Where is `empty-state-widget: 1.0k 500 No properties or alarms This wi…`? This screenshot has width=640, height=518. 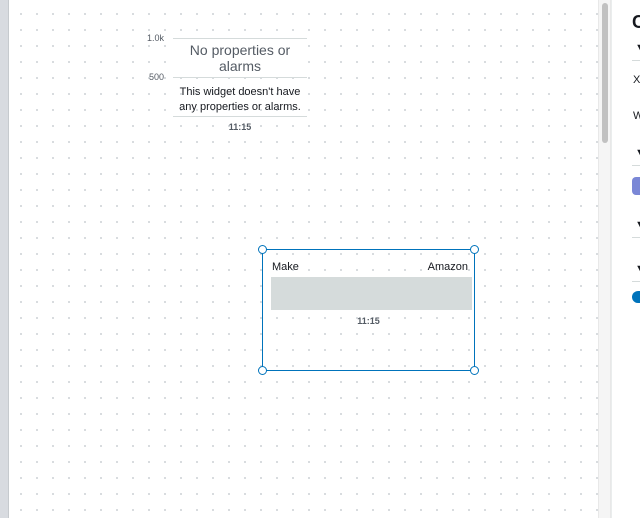 empty-state-widget: 1.0k 500 No properties or alarms This wi… is located at coordinates (224, 84).